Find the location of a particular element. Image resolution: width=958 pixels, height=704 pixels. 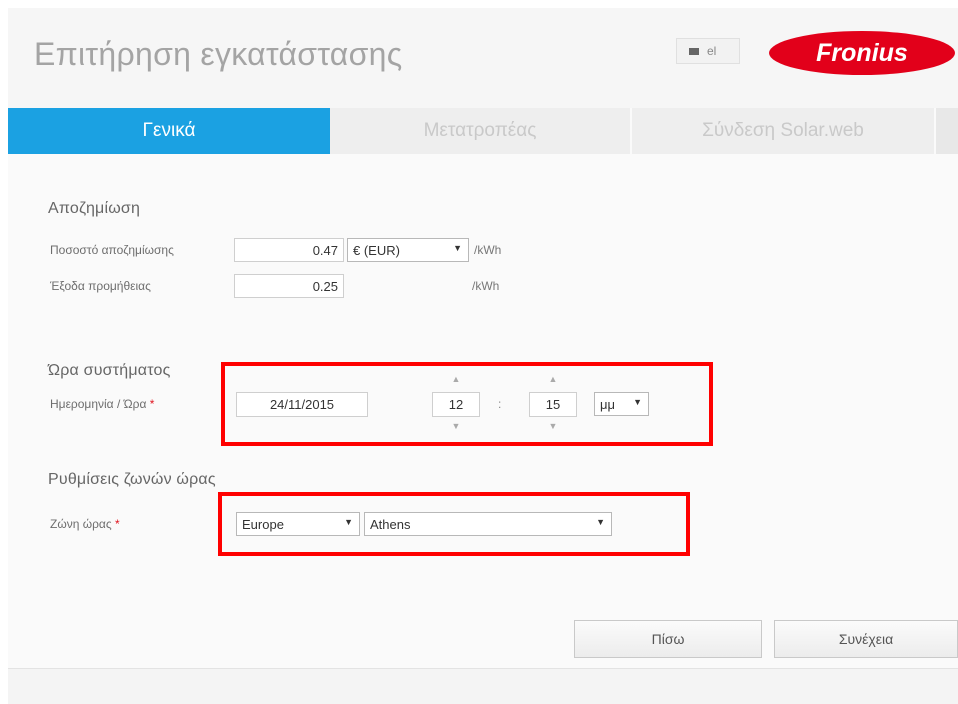

flag-icon is located at coordinates (694, 51).